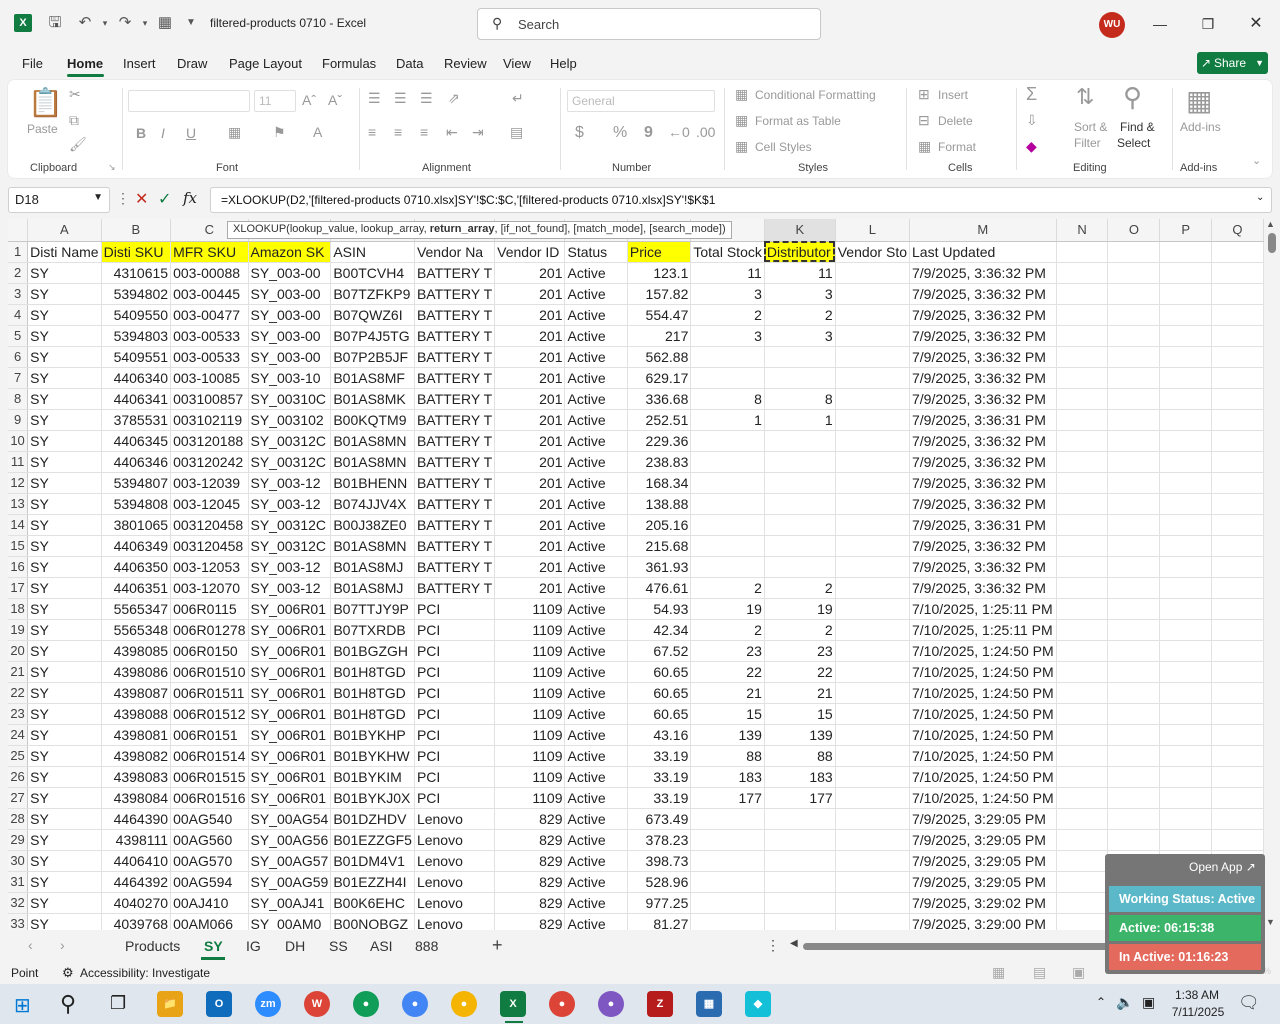 The image size is (1280, 1024). What do you see at coordinates (68, 1004) in the screenshot?
I see `search-icon: ⚲` at bounding box center [68, 1004].